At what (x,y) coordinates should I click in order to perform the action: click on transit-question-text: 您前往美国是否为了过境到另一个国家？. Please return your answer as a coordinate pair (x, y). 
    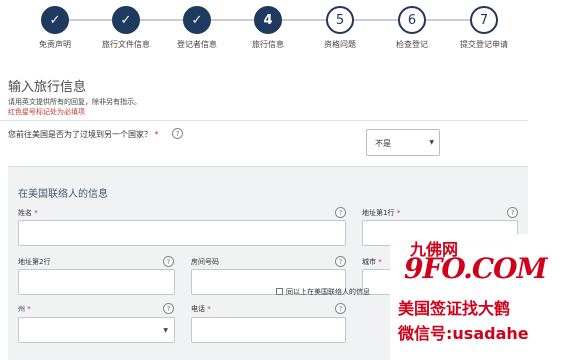
    Looking at the image, I should click on (80, 134).